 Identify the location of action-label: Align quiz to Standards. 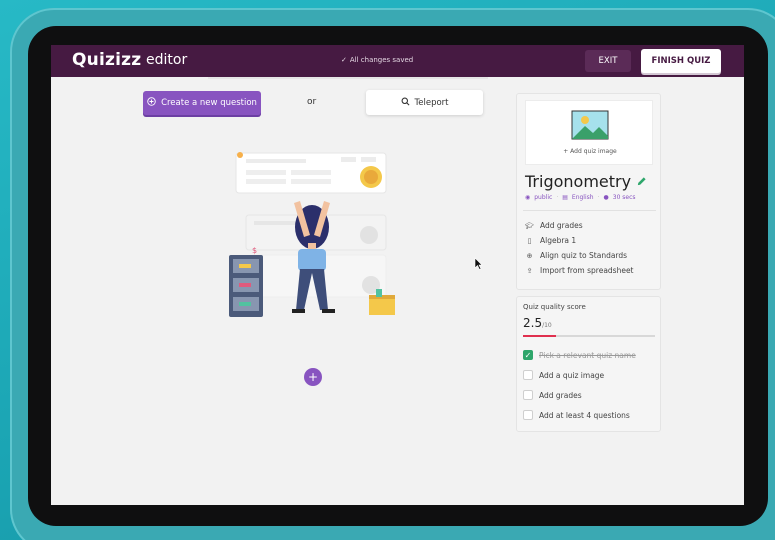
(584, 255).